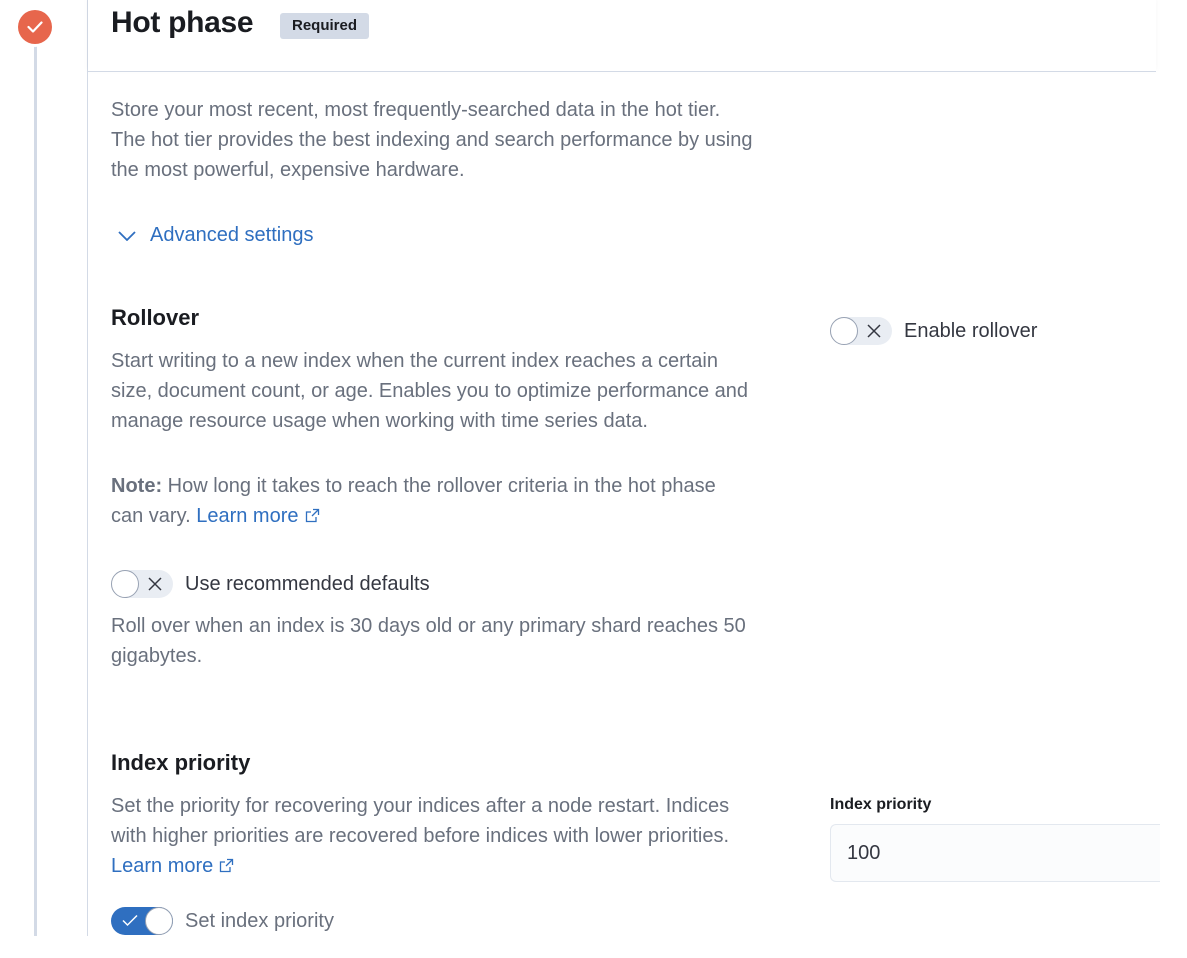  I want to click on enable-rollover-switch, so click(861, 331).